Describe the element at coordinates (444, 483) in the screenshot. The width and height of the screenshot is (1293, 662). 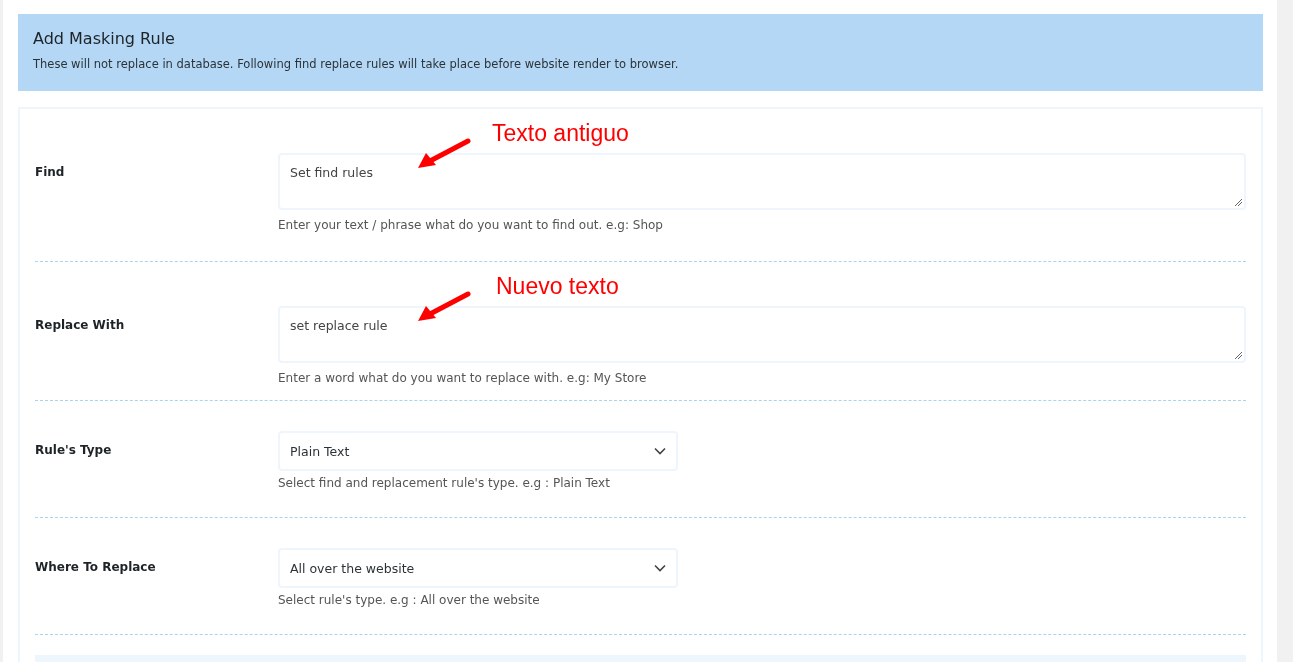
I see `field-hint: Select find and replacement rule's type. e.g : Plain Text` at that location.